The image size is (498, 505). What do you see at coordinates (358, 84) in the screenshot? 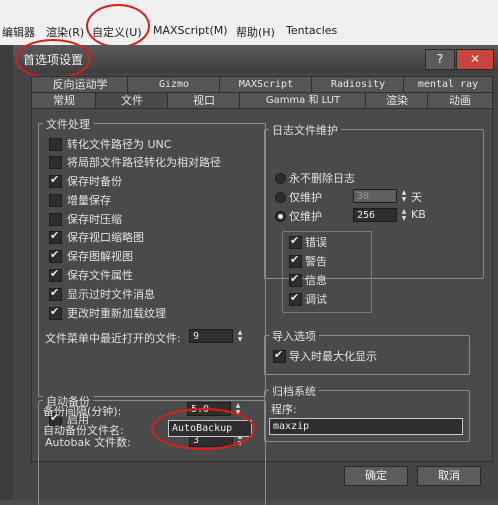
I see `tab-radiosity: Radiosity` at bounding box center [358, 84].